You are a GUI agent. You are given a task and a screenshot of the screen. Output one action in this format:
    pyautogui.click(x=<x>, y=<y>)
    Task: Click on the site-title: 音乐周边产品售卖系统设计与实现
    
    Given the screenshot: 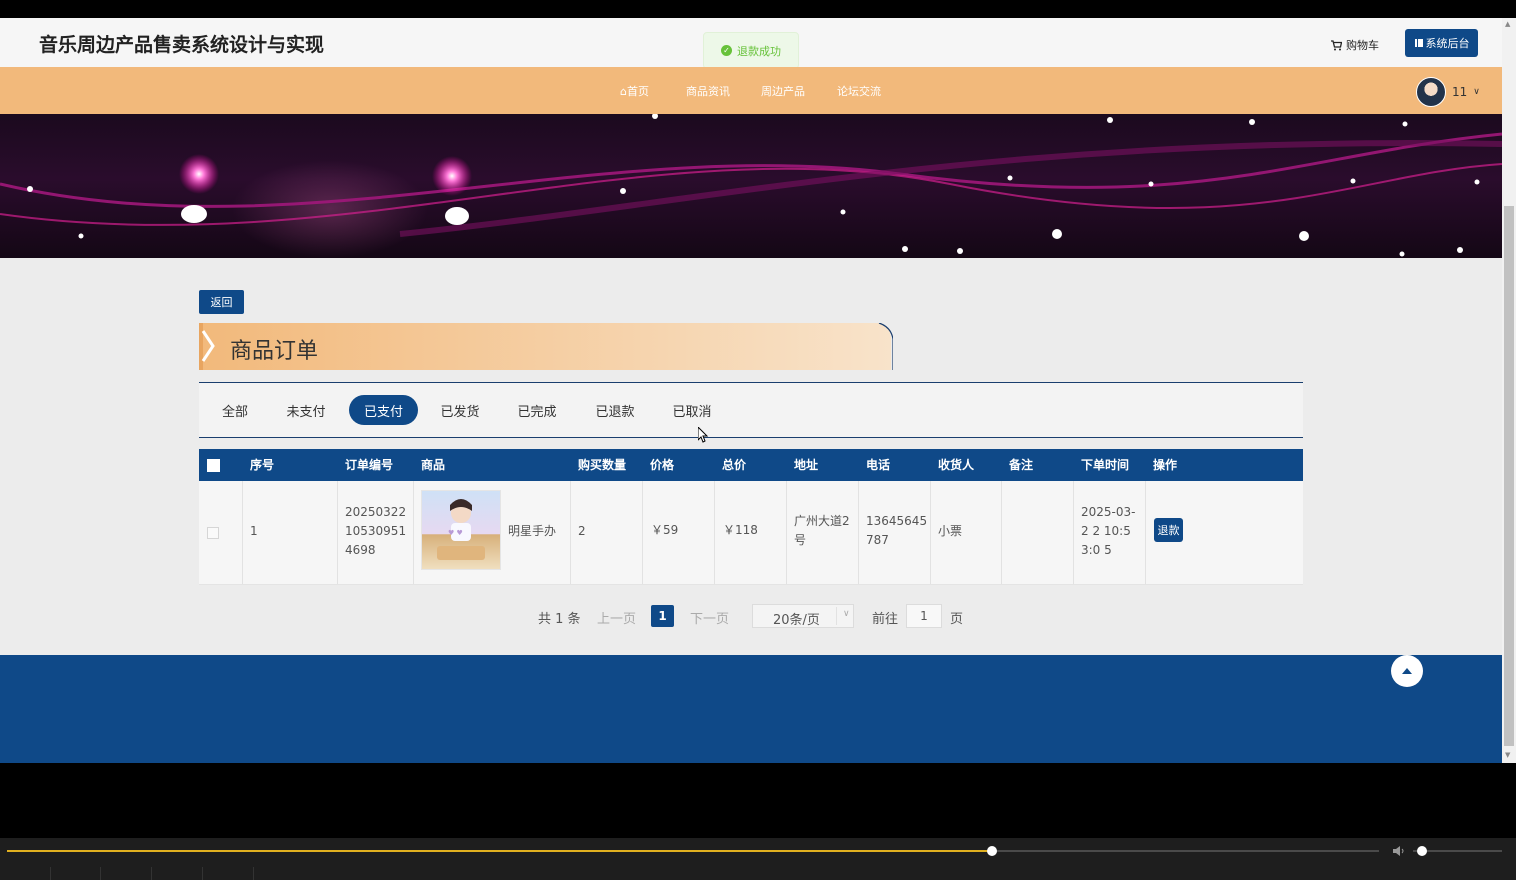 What is the action you would take?
    pyautogui.click(x=182, y=45)
    